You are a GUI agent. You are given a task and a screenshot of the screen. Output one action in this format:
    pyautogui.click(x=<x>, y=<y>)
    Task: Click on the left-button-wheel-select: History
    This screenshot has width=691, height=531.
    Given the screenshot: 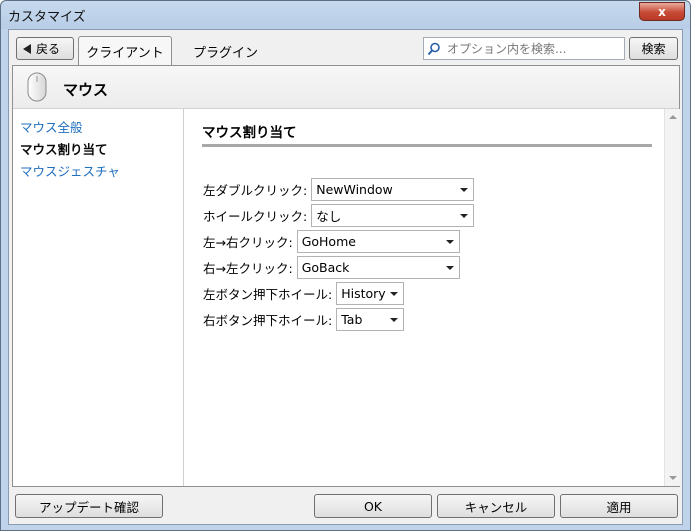 What is the action you would take?
    pyautogui.click(x=370, y=293)
    